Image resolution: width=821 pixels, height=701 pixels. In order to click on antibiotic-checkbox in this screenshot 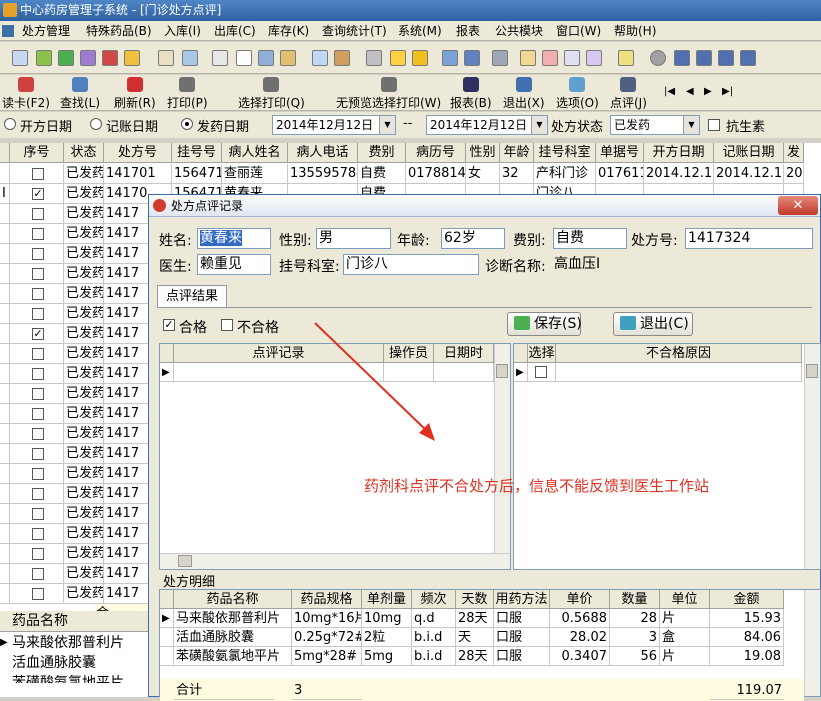, I will do `click(714, 125)`.